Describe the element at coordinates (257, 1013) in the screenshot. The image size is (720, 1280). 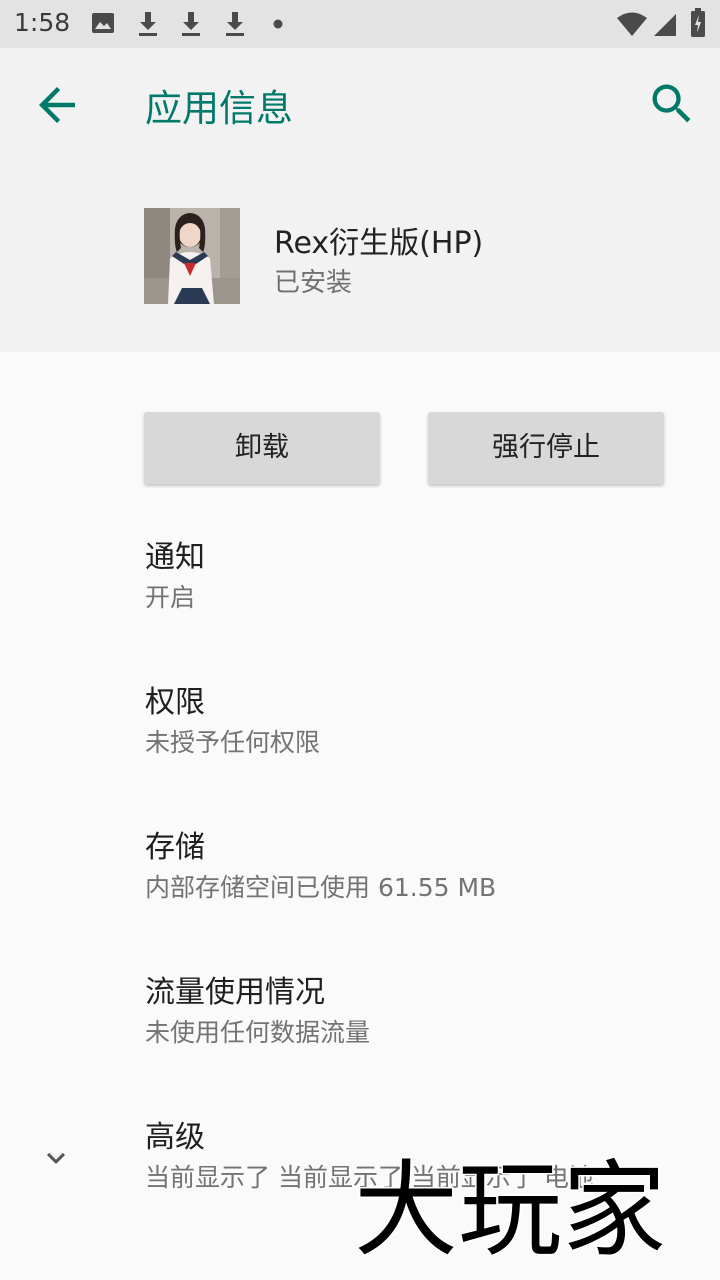
I see `data-usage-item: 流量使用情况 未使用任何数据流量` at that location.